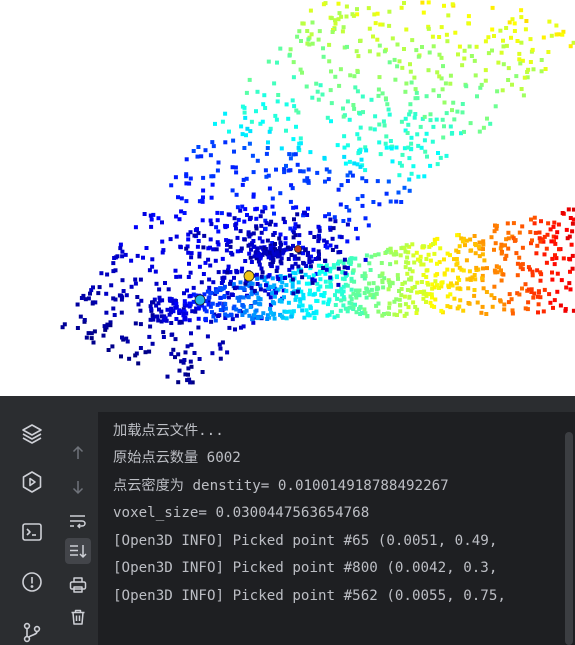 This screenshot has height=645, width=575. Describe the element at coordinates (78, 617) in the screenshot. I see `clear-icon` at that location.